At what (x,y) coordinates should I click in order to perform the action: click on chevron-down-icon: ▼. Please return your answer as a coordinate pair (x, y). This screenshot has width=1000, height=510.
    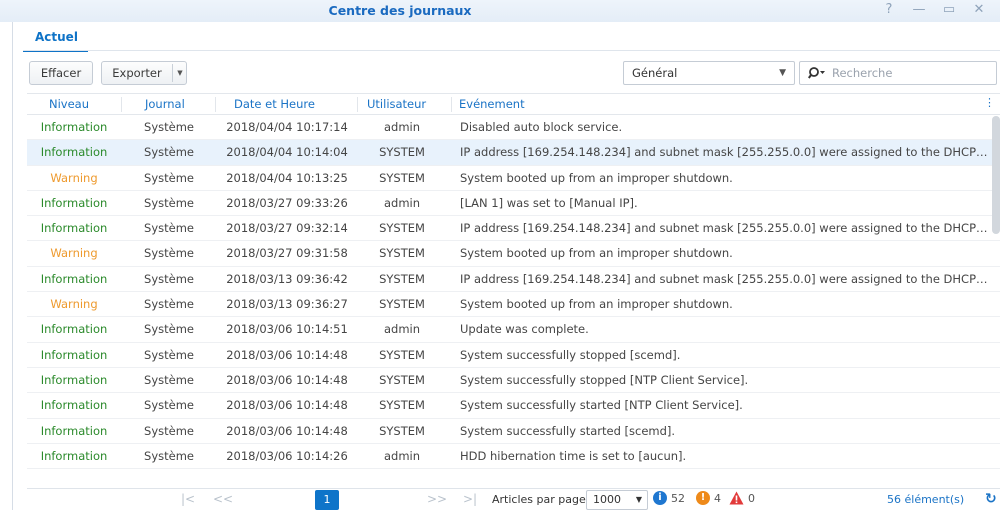
    Looking at the image, I should click on (638, 499).